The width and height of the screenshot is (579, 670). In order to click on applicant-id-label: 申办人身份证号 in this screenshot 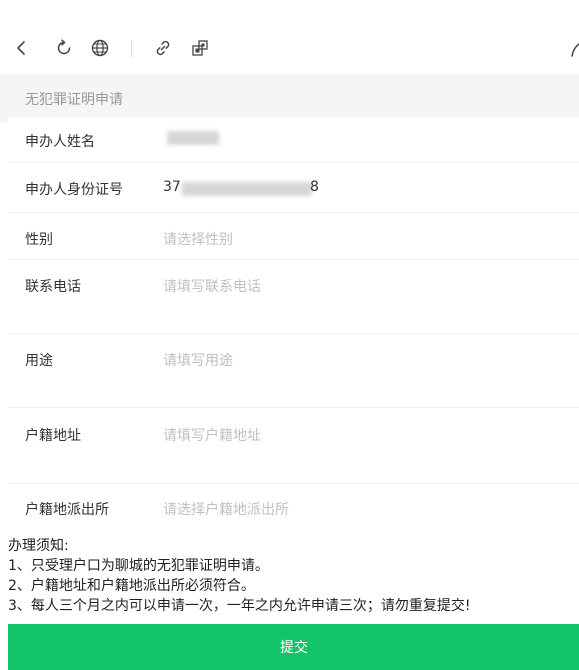, I will do `click(74, 190)`.